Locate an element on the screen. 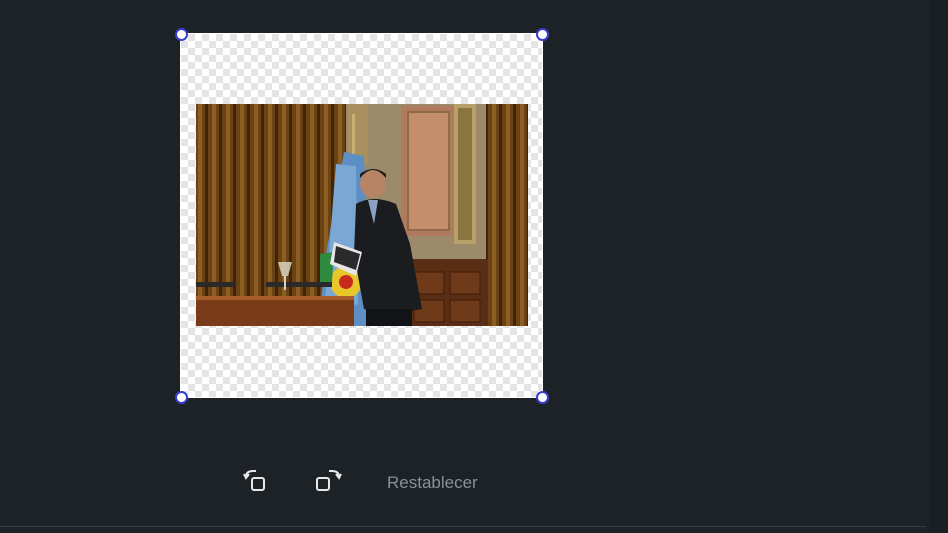 The image size is (948, 533). reset-button: Restablecer is located at coordinates (432, 483).